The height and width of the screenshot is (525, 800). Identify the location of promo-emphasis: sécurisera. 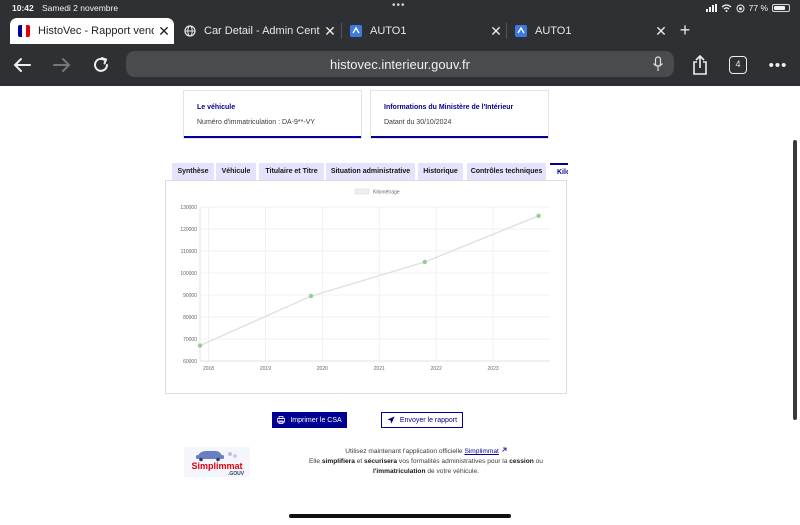
(381, 461).